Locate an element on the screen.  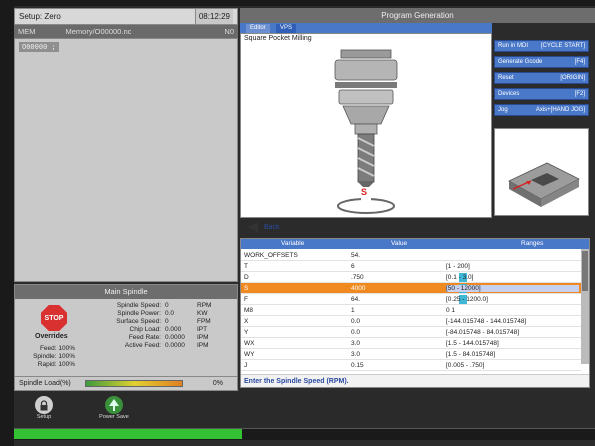
pocket-preview is located at coordinates (541, 172).